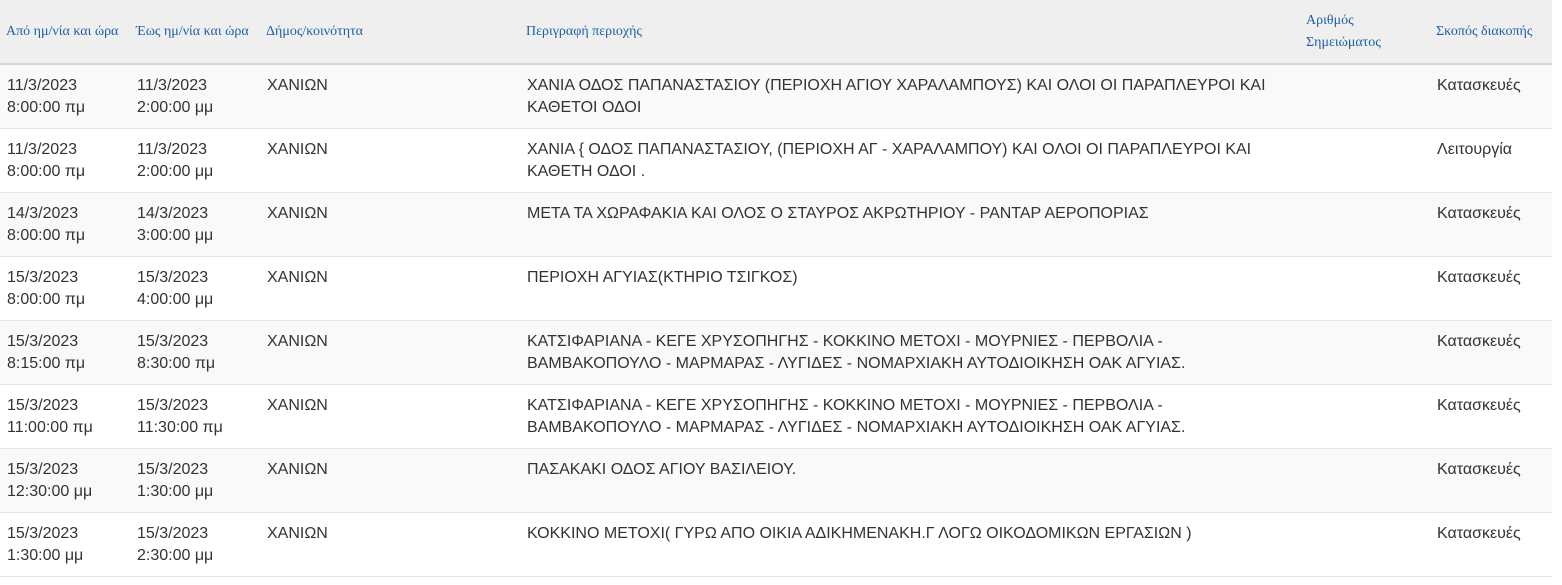 This screenshot has width=1562, height=585. I want to click on to-time: 3:00:00 μμ, so click(175, 235).